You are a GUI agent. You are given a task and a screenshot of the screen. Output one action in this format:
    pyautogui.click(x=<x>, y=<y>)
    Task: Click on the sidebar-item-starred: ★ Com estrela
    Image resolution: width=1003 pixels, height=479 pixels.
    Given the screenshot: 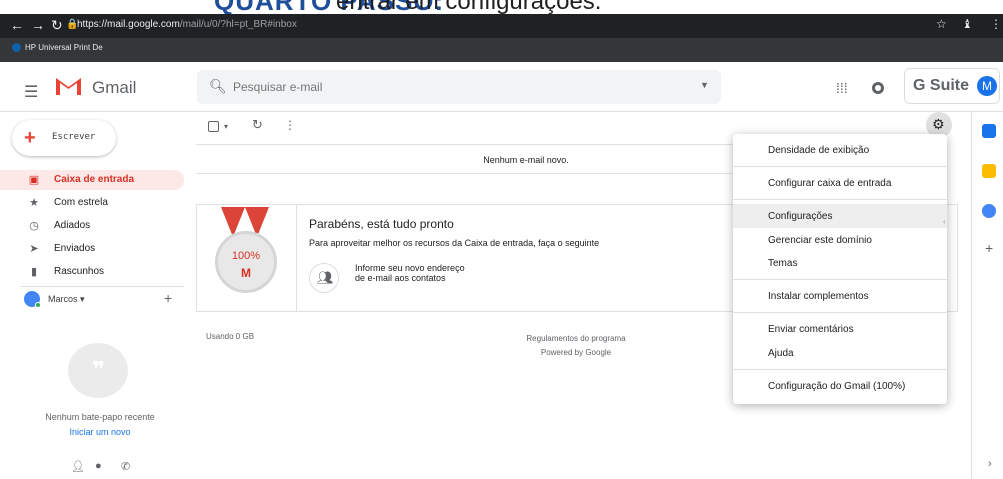 What is the action you would take?
    pyautogui.click(x=92, y=203)
    